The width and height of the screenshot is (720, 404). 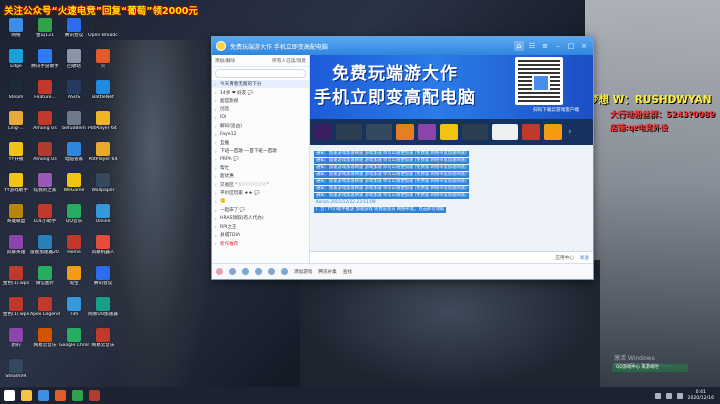 I want to click on start-icon, so click(x=9, y=395).